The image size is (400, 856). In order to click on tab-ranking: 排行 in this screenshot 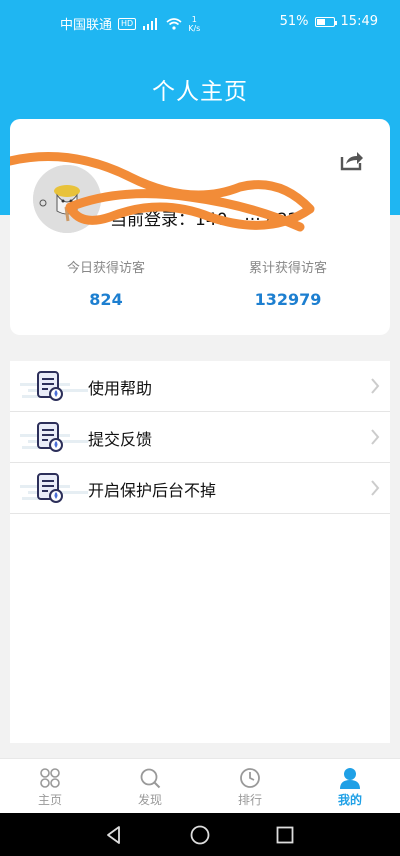, I will do `click(250, 786)`.